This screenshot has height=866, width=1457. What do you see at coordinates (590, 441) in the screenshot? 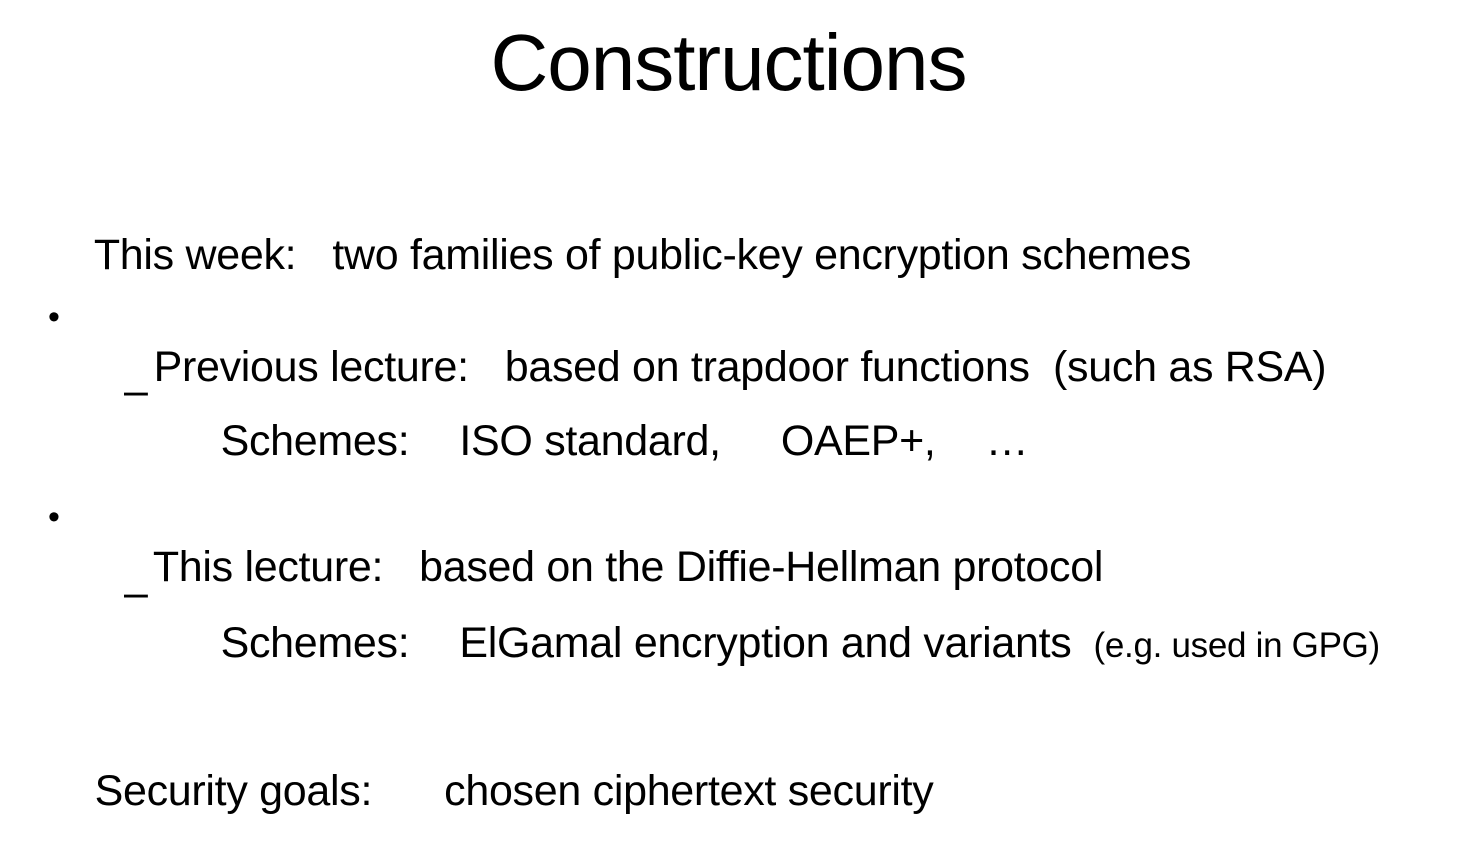
I see `scheme-item: ISO standard,` at bounding box center [590, 441].